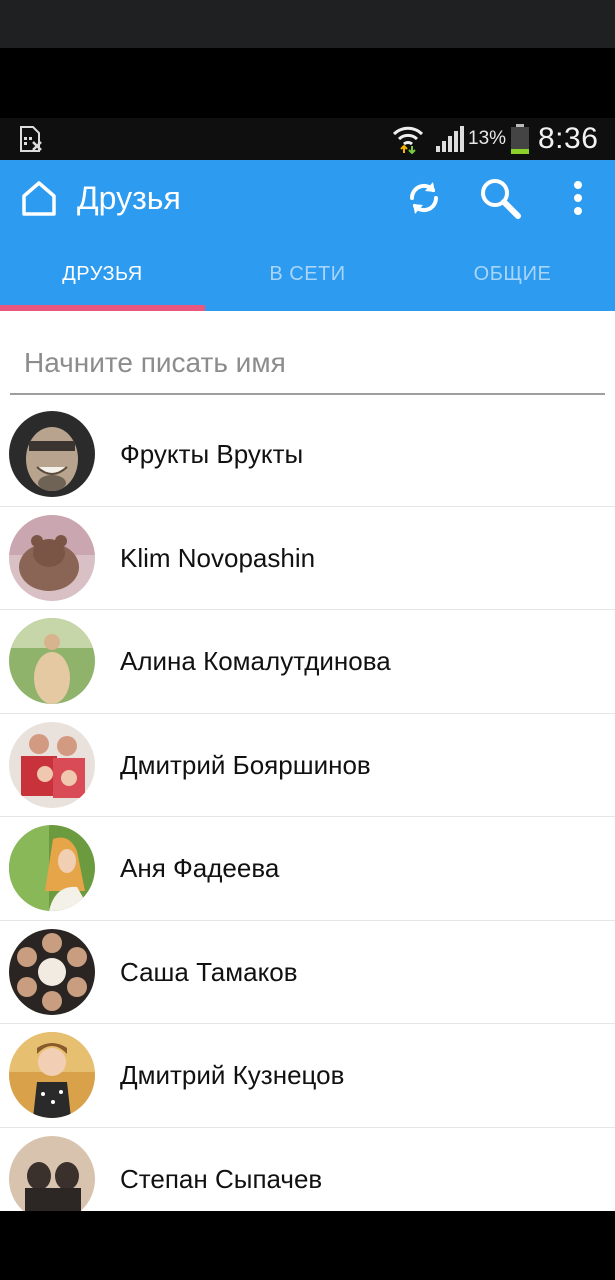 Image resolution: width=615 pixels, height=1280 pixels. Describe the element at coordinates (408, 140) in the screenshot. I see `wifi-icon` at that location.